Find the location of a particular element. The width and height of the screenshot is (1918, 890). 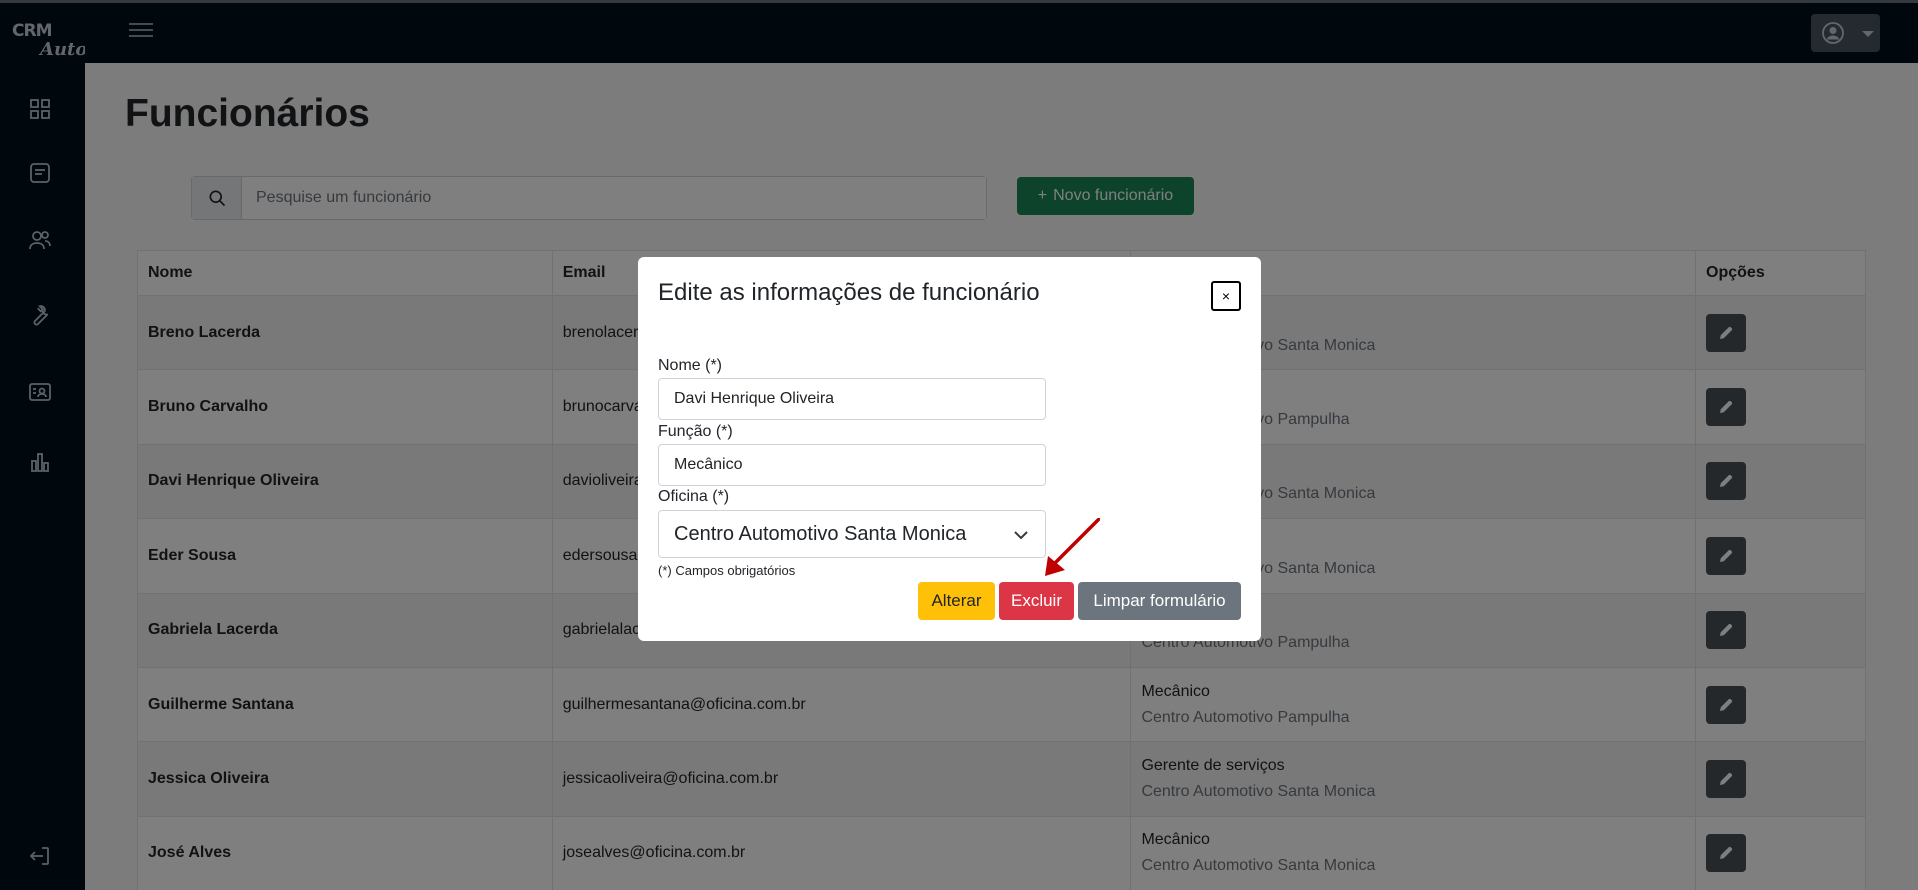

modal-title: Edite as informações de funcionário is located at coordinates (849, 292).